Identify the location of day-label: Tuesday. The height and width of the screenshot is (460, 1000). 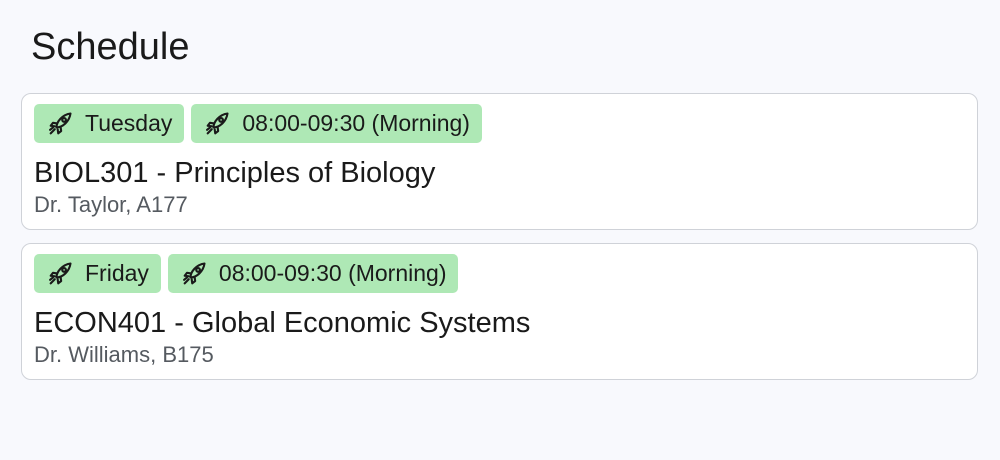
(129, 123).